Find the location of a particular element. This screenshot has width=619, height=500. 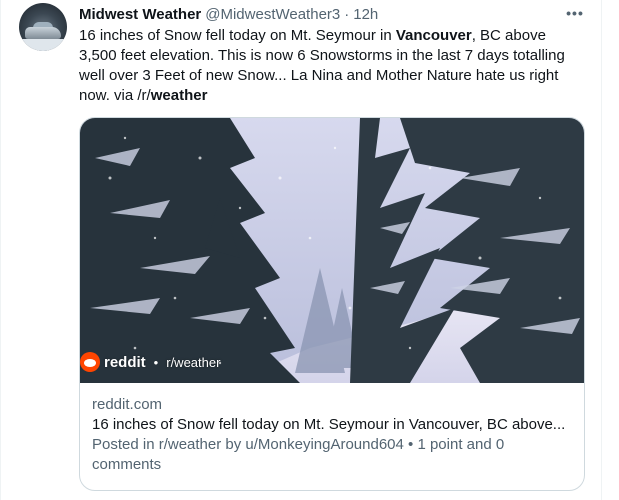

avatar-car is located at coordinates (43, 33).